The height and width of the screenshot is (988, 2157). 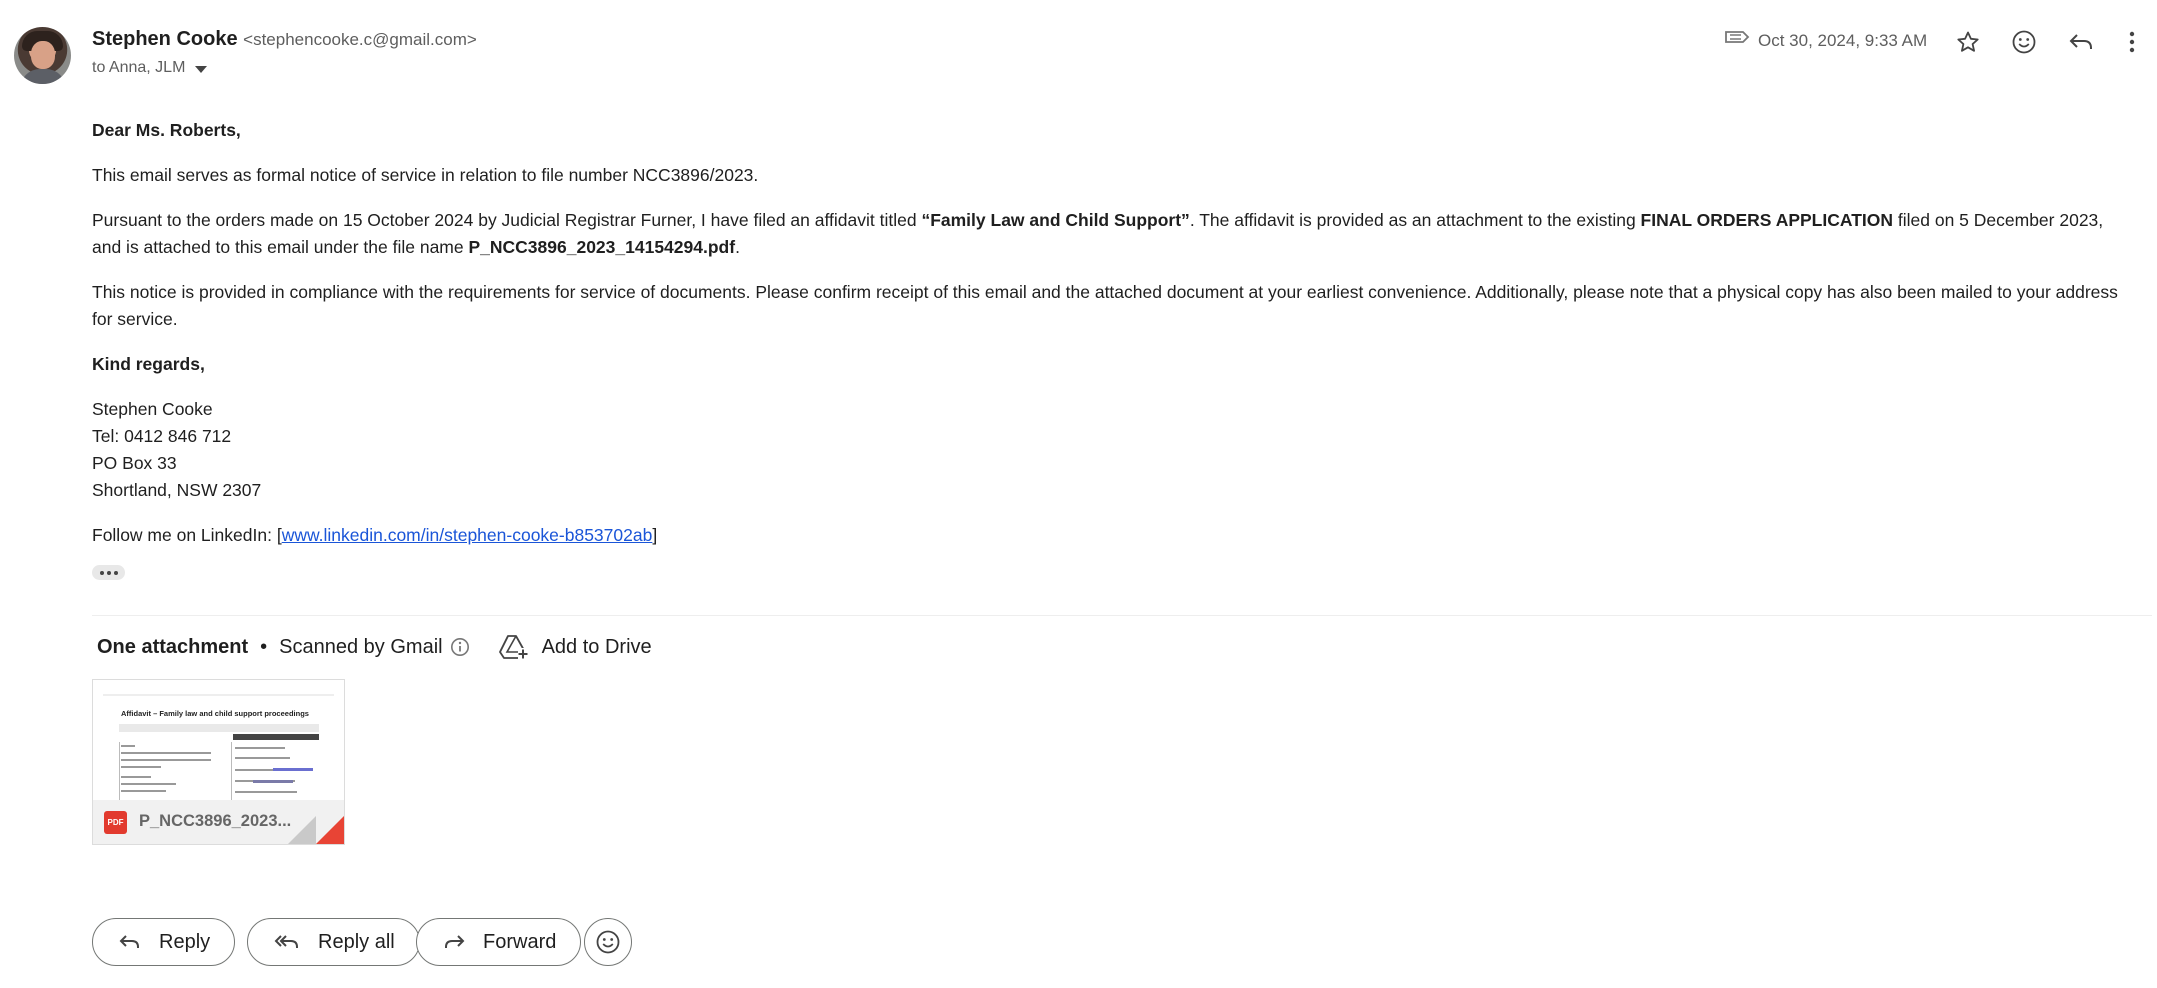 I want to click on add-to-drive-label: Add to Drive, so click(x=596, y=646).